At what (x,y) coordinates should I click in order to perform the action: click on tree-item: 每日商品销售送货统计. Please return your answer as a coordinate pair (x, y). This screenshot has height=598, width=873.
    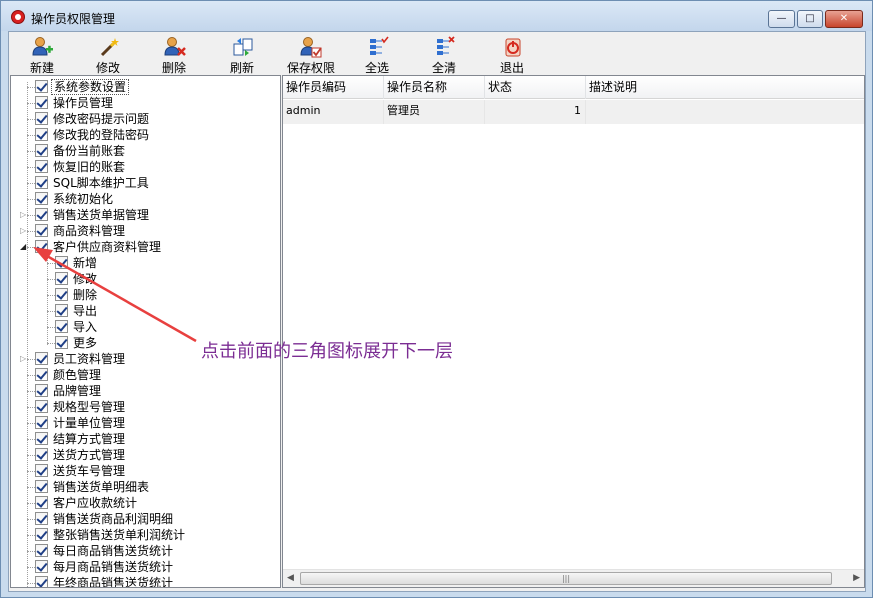
    Looking at the image, I should click on (145, 551).